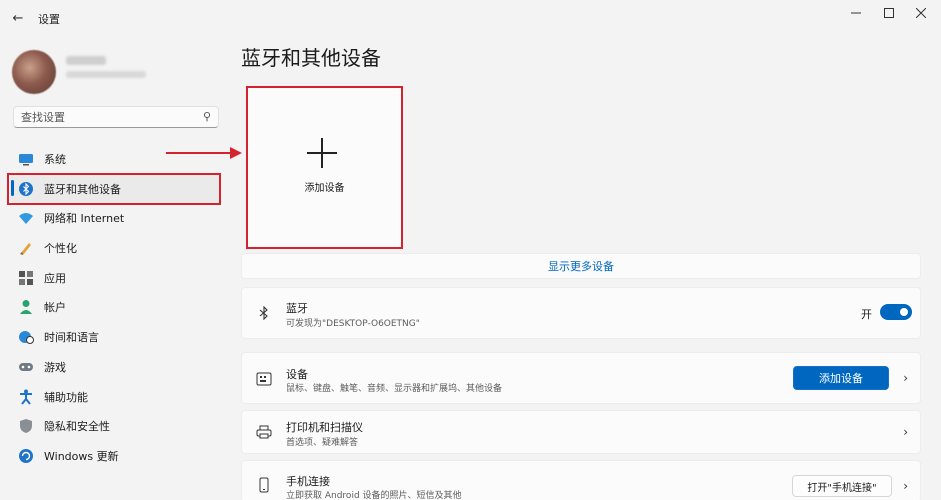 This screenshot has width=941, height=500. Describe the element at coordinates (26, 307) in the screenshot. I see `person-icon` at that location.